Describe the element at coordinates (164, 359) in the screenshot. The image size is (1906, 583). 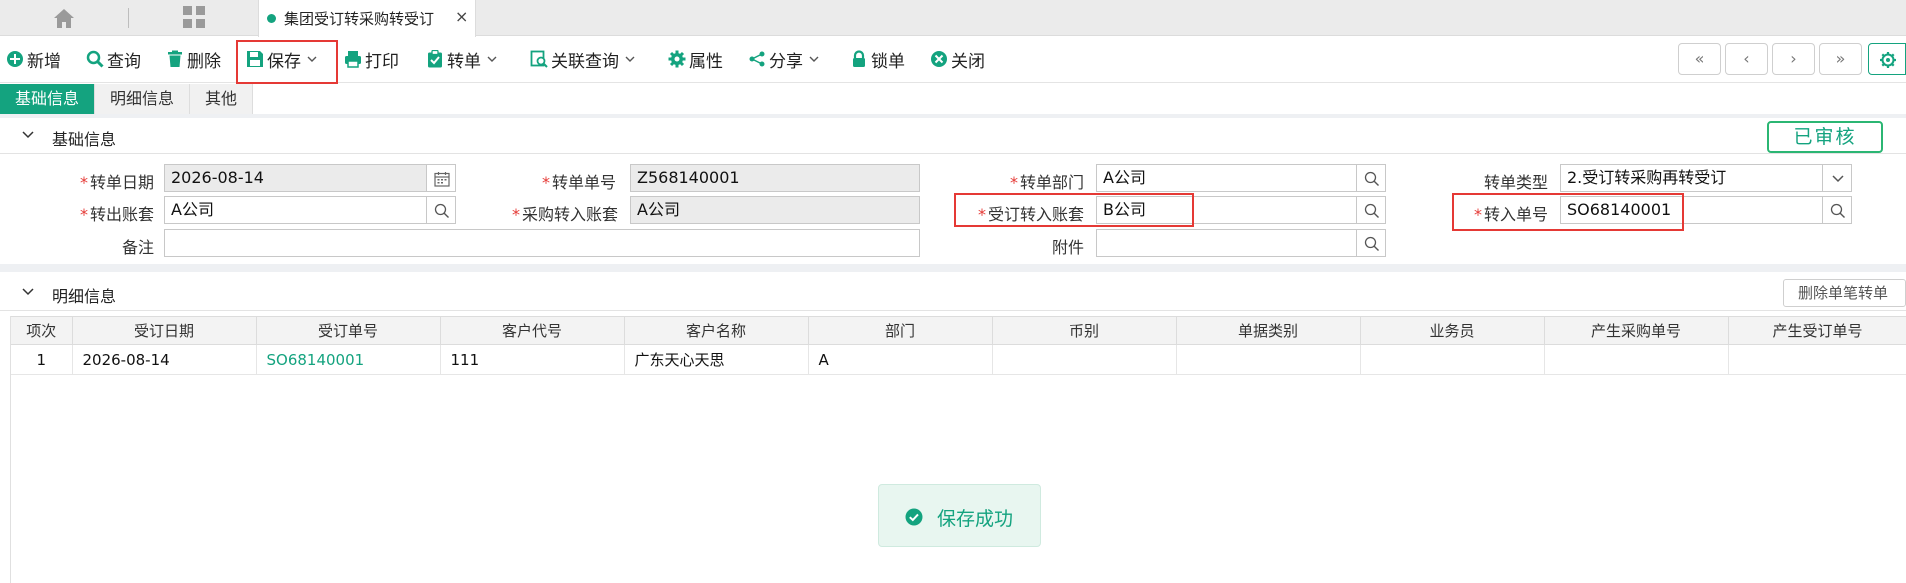
I see `table-cell: 2026-08-14` at that location.